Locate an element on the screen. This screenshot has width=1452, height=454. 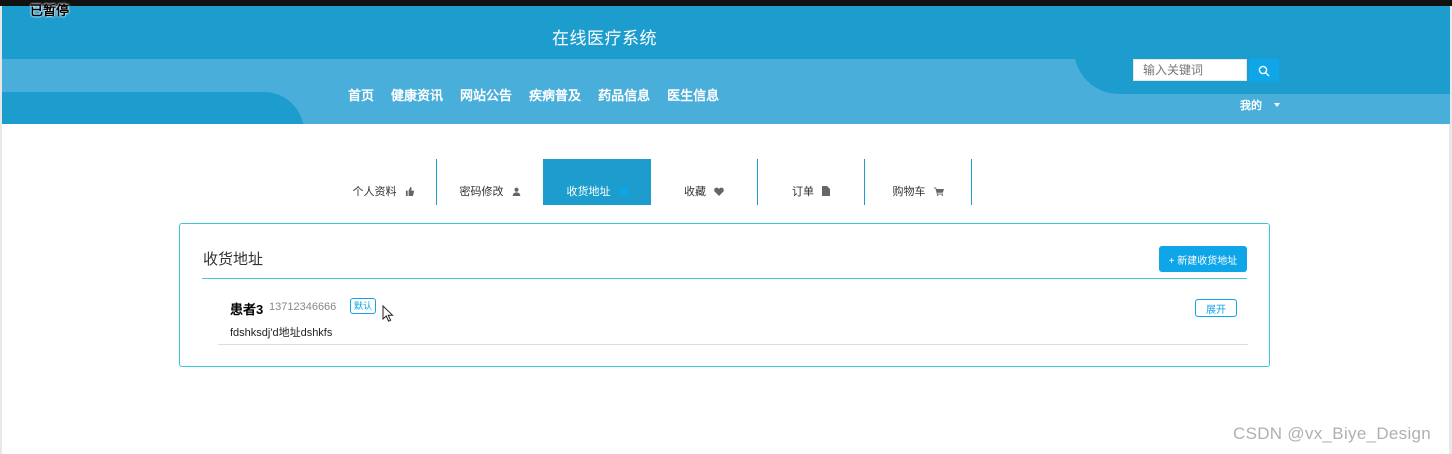
nav-home: 首页 is located at coordinates (361, 94).